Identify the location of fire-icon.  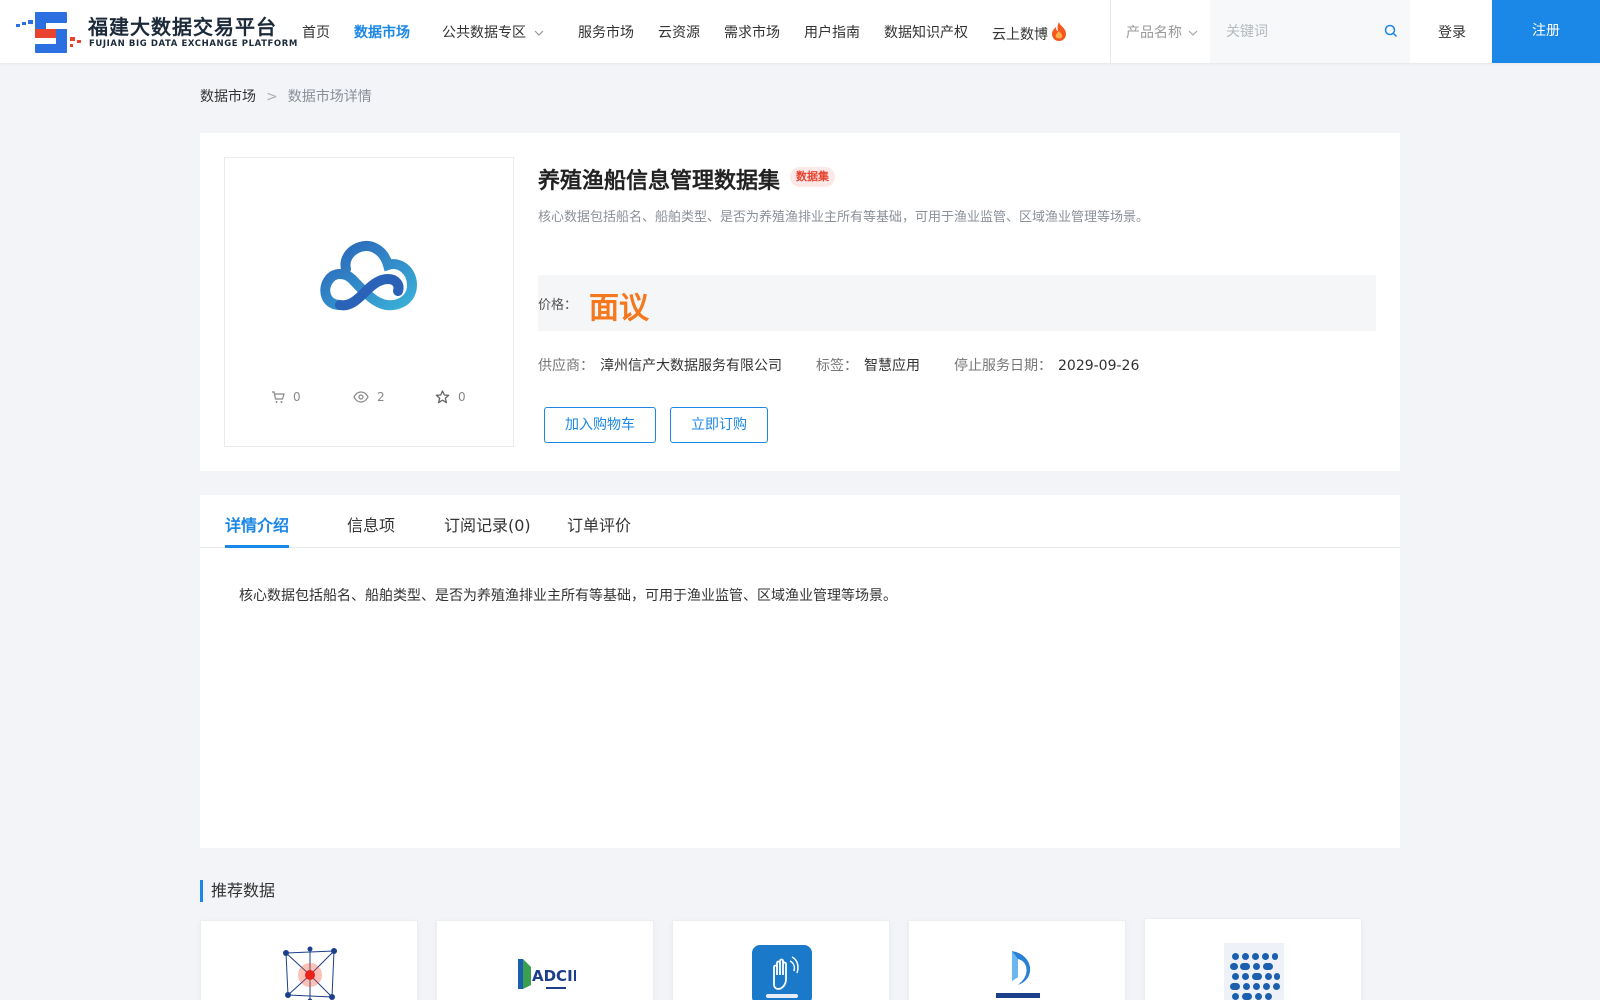
(1059, 31).